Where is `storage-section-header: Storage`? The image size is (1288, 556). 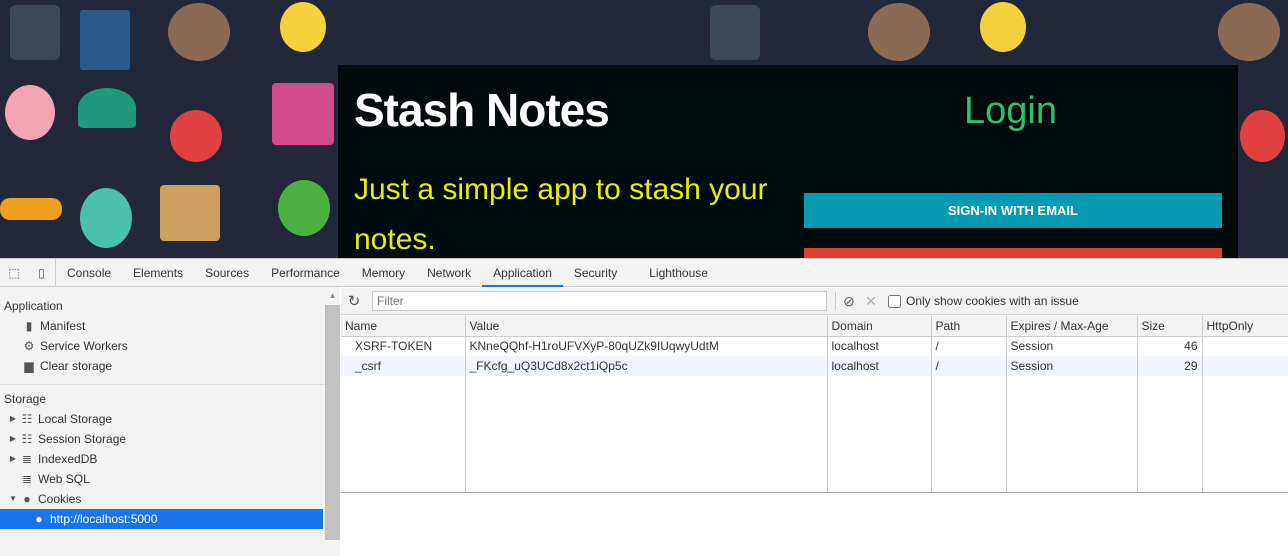
storage-section-header: Storage is located at coordinates (25, 399).